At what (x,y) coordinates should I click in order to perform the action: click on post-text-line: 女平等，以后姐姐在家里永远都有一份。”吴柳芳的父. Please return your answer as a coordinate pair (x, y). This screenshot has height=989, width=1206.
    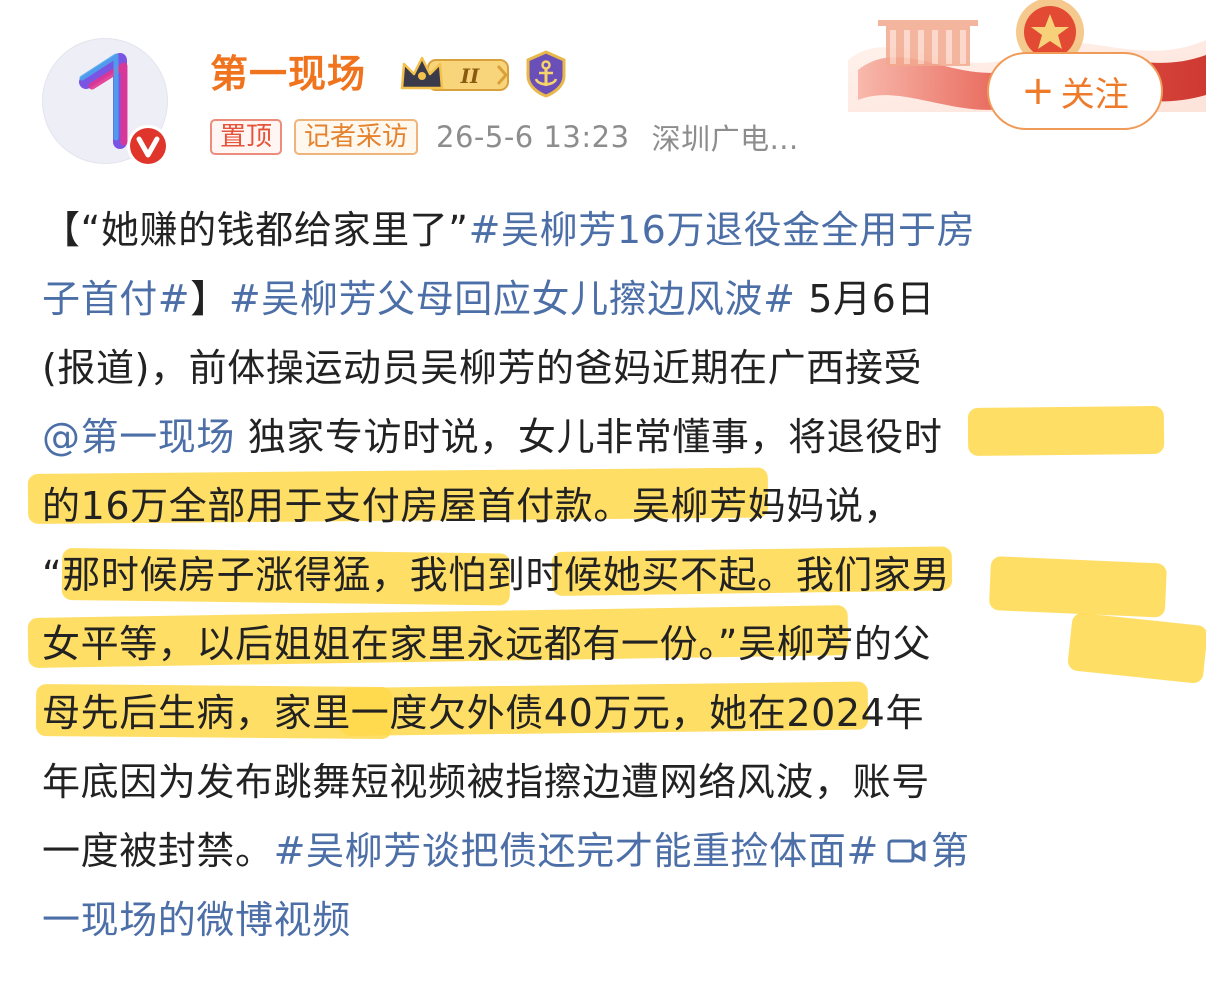
    Looking at the image, I should click on (607, 644).